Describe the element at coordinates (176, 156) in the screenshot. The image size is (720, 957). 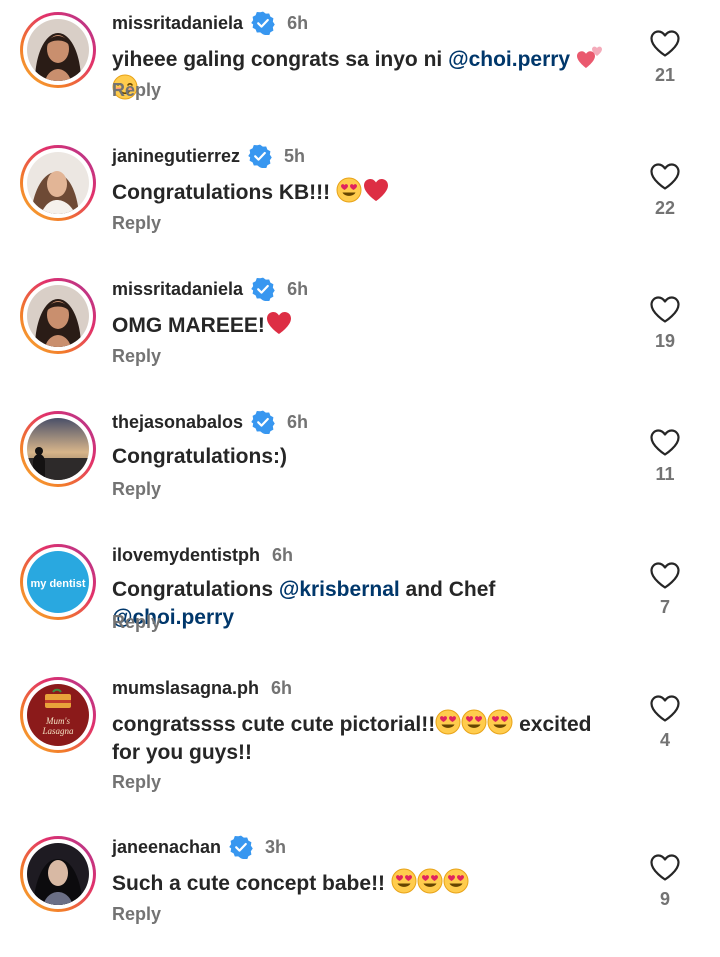
I see `username-link: janinegutierrez` at that location.